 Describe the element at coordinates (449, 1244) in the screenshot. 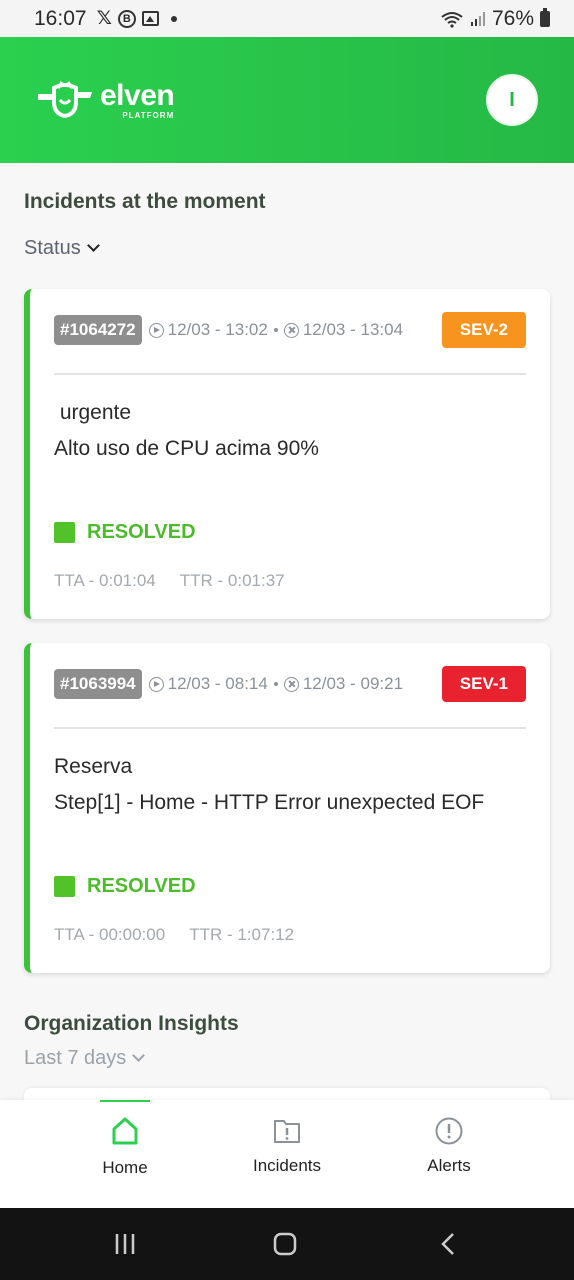

I see `back-icon` at that location.